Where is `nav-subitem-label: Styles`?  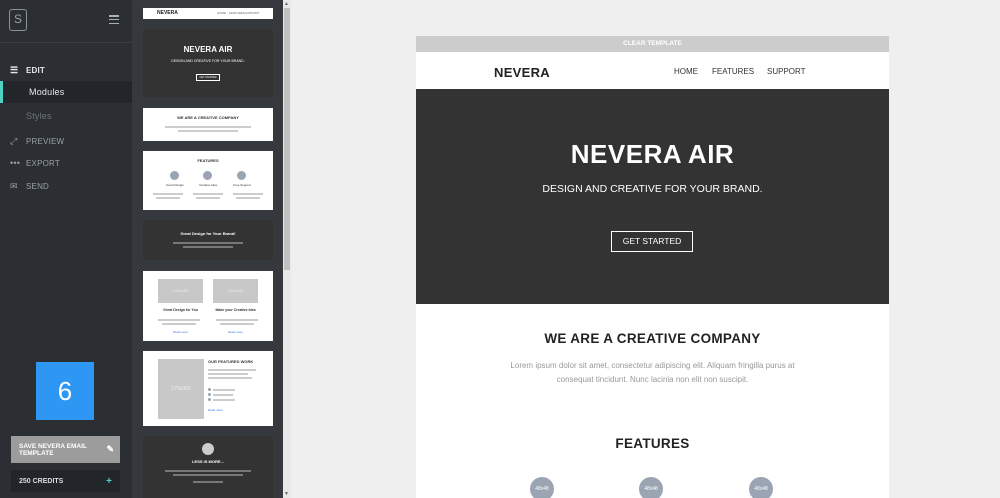
nav-subitem-label: Styles is located at coordinates (39, 116).